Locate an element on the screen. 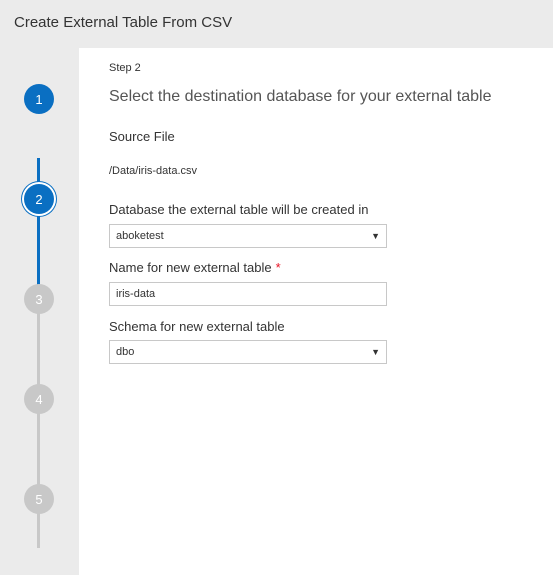 The image size is (553, 575). database-select-value: aboketest is located at coordinates (140, 236).